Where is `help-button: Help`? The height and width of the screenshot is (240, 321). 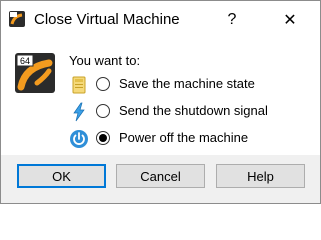 help-button: Help is located at coordinates (260, 176).